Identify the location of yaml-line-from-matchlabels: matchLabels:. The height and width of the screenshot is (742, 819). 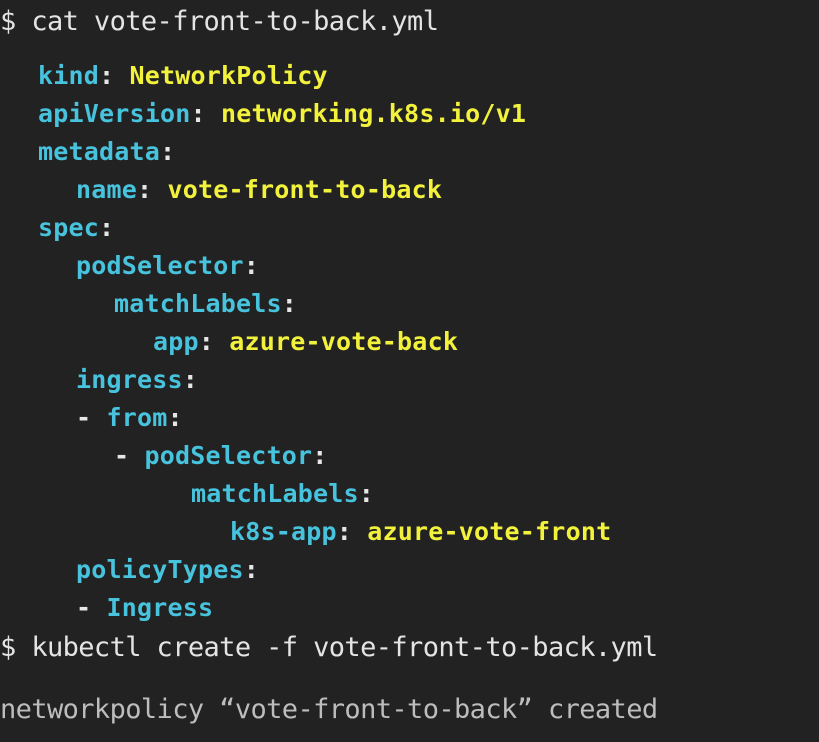
(283, 493).